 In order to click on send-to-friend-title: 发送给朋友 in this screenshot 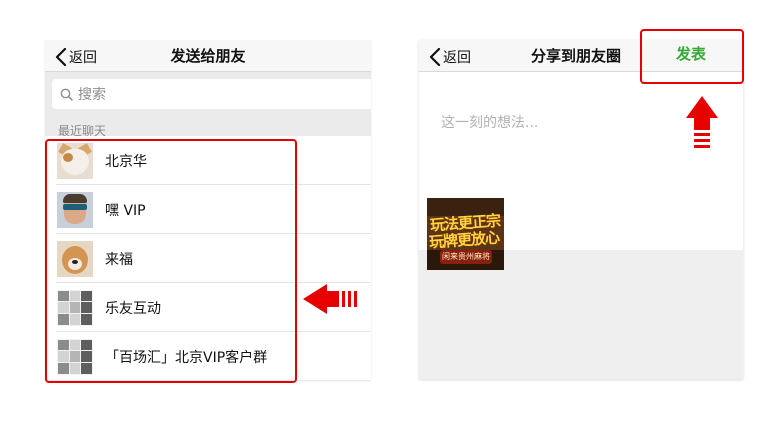, I will do `click(208, 56)`.